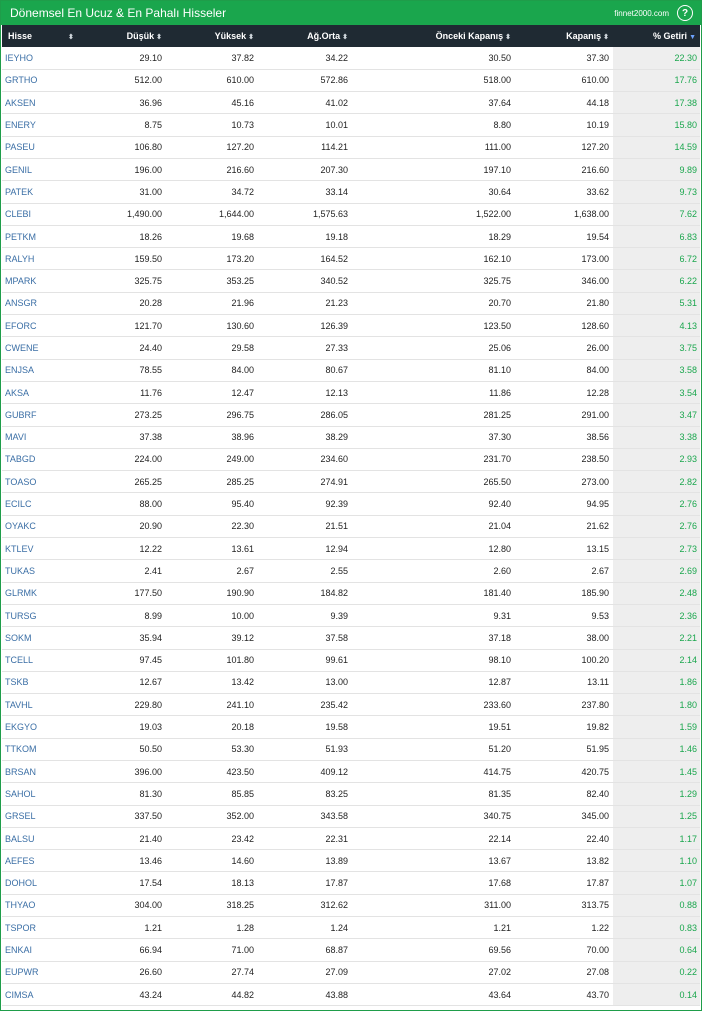 This screenshot has height=1011, width=702. I want to click on stock-symbol-link: BALSU, so click(50, 838).